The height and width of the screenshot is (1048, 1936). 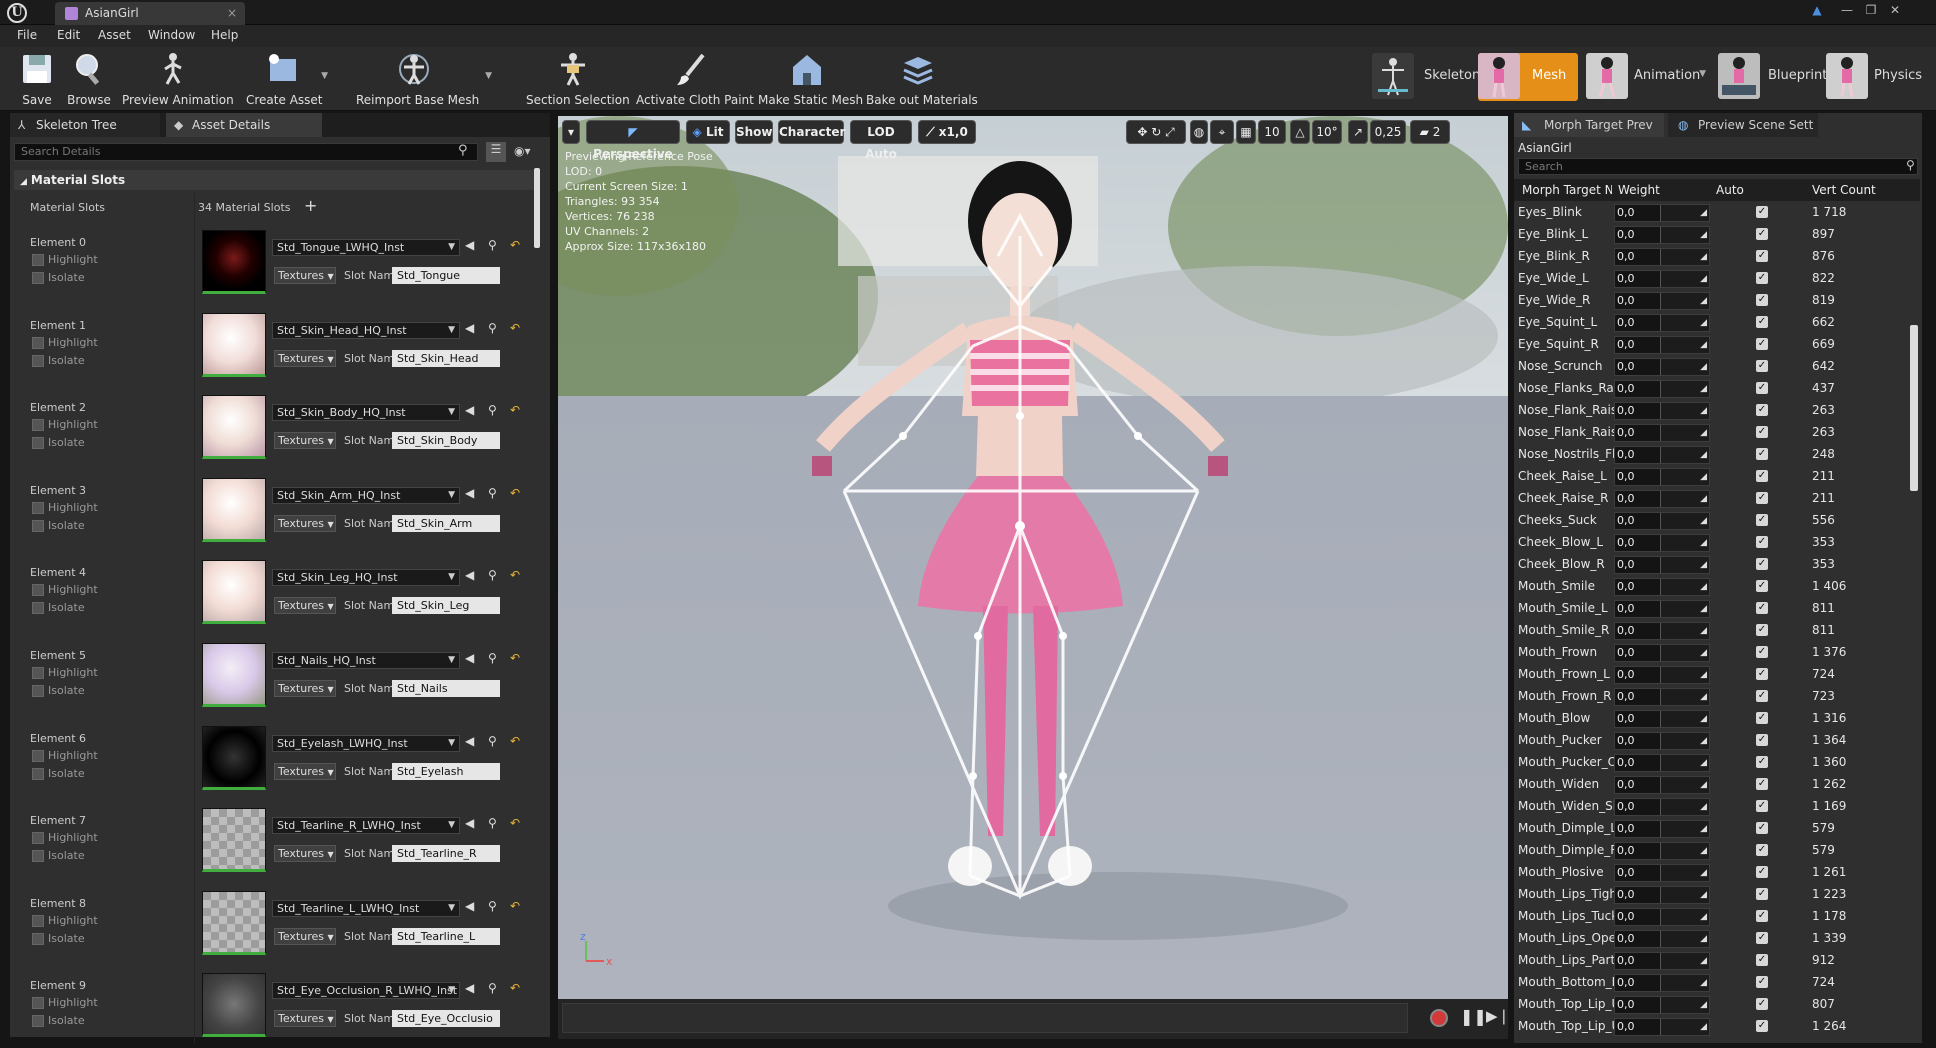 What do you see at coordinates (1714, 829) in the screenshot?
I see `morph-target-row: Mouth_Dimple_L 0,0 ◢ ✓ 579` at bounding box center [1714, 829].